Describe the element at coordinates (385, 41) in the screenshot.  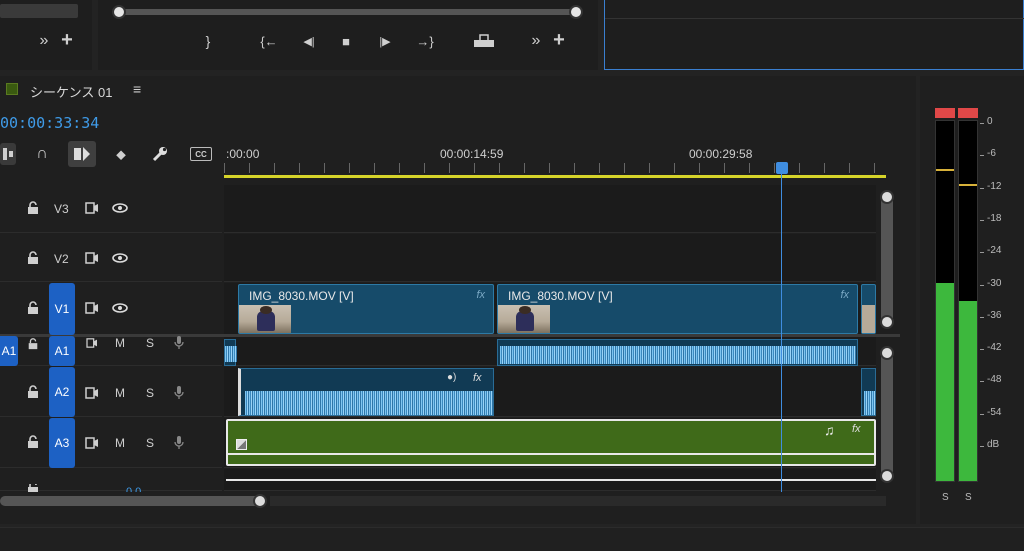
I see `step-forward-icon: |▶` at that location.